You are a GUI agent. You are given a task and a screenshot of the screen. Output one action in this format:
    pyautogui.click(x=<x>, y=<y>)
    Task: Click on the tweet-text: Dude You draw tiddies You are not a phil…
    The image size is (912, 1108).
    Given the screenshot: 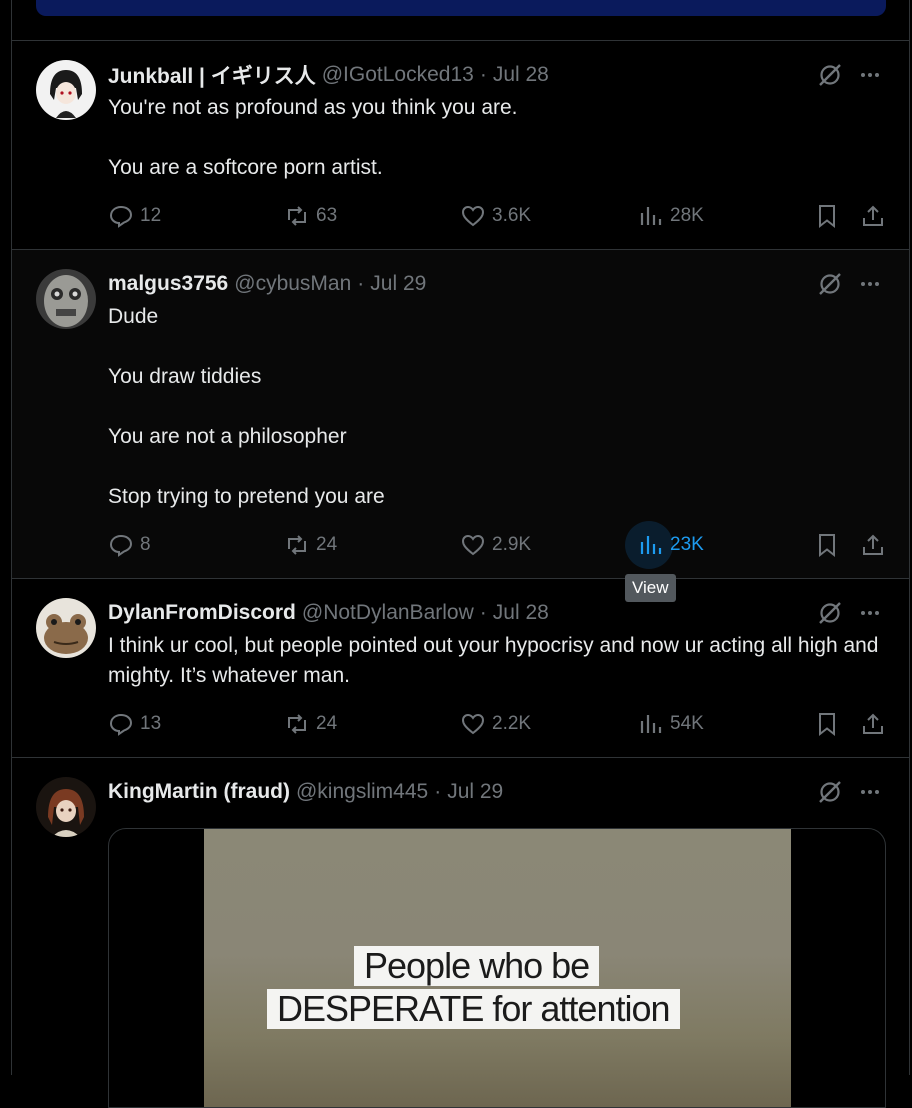 What is the action you would take?
    pyautogui.click(x=246, y=406)
    